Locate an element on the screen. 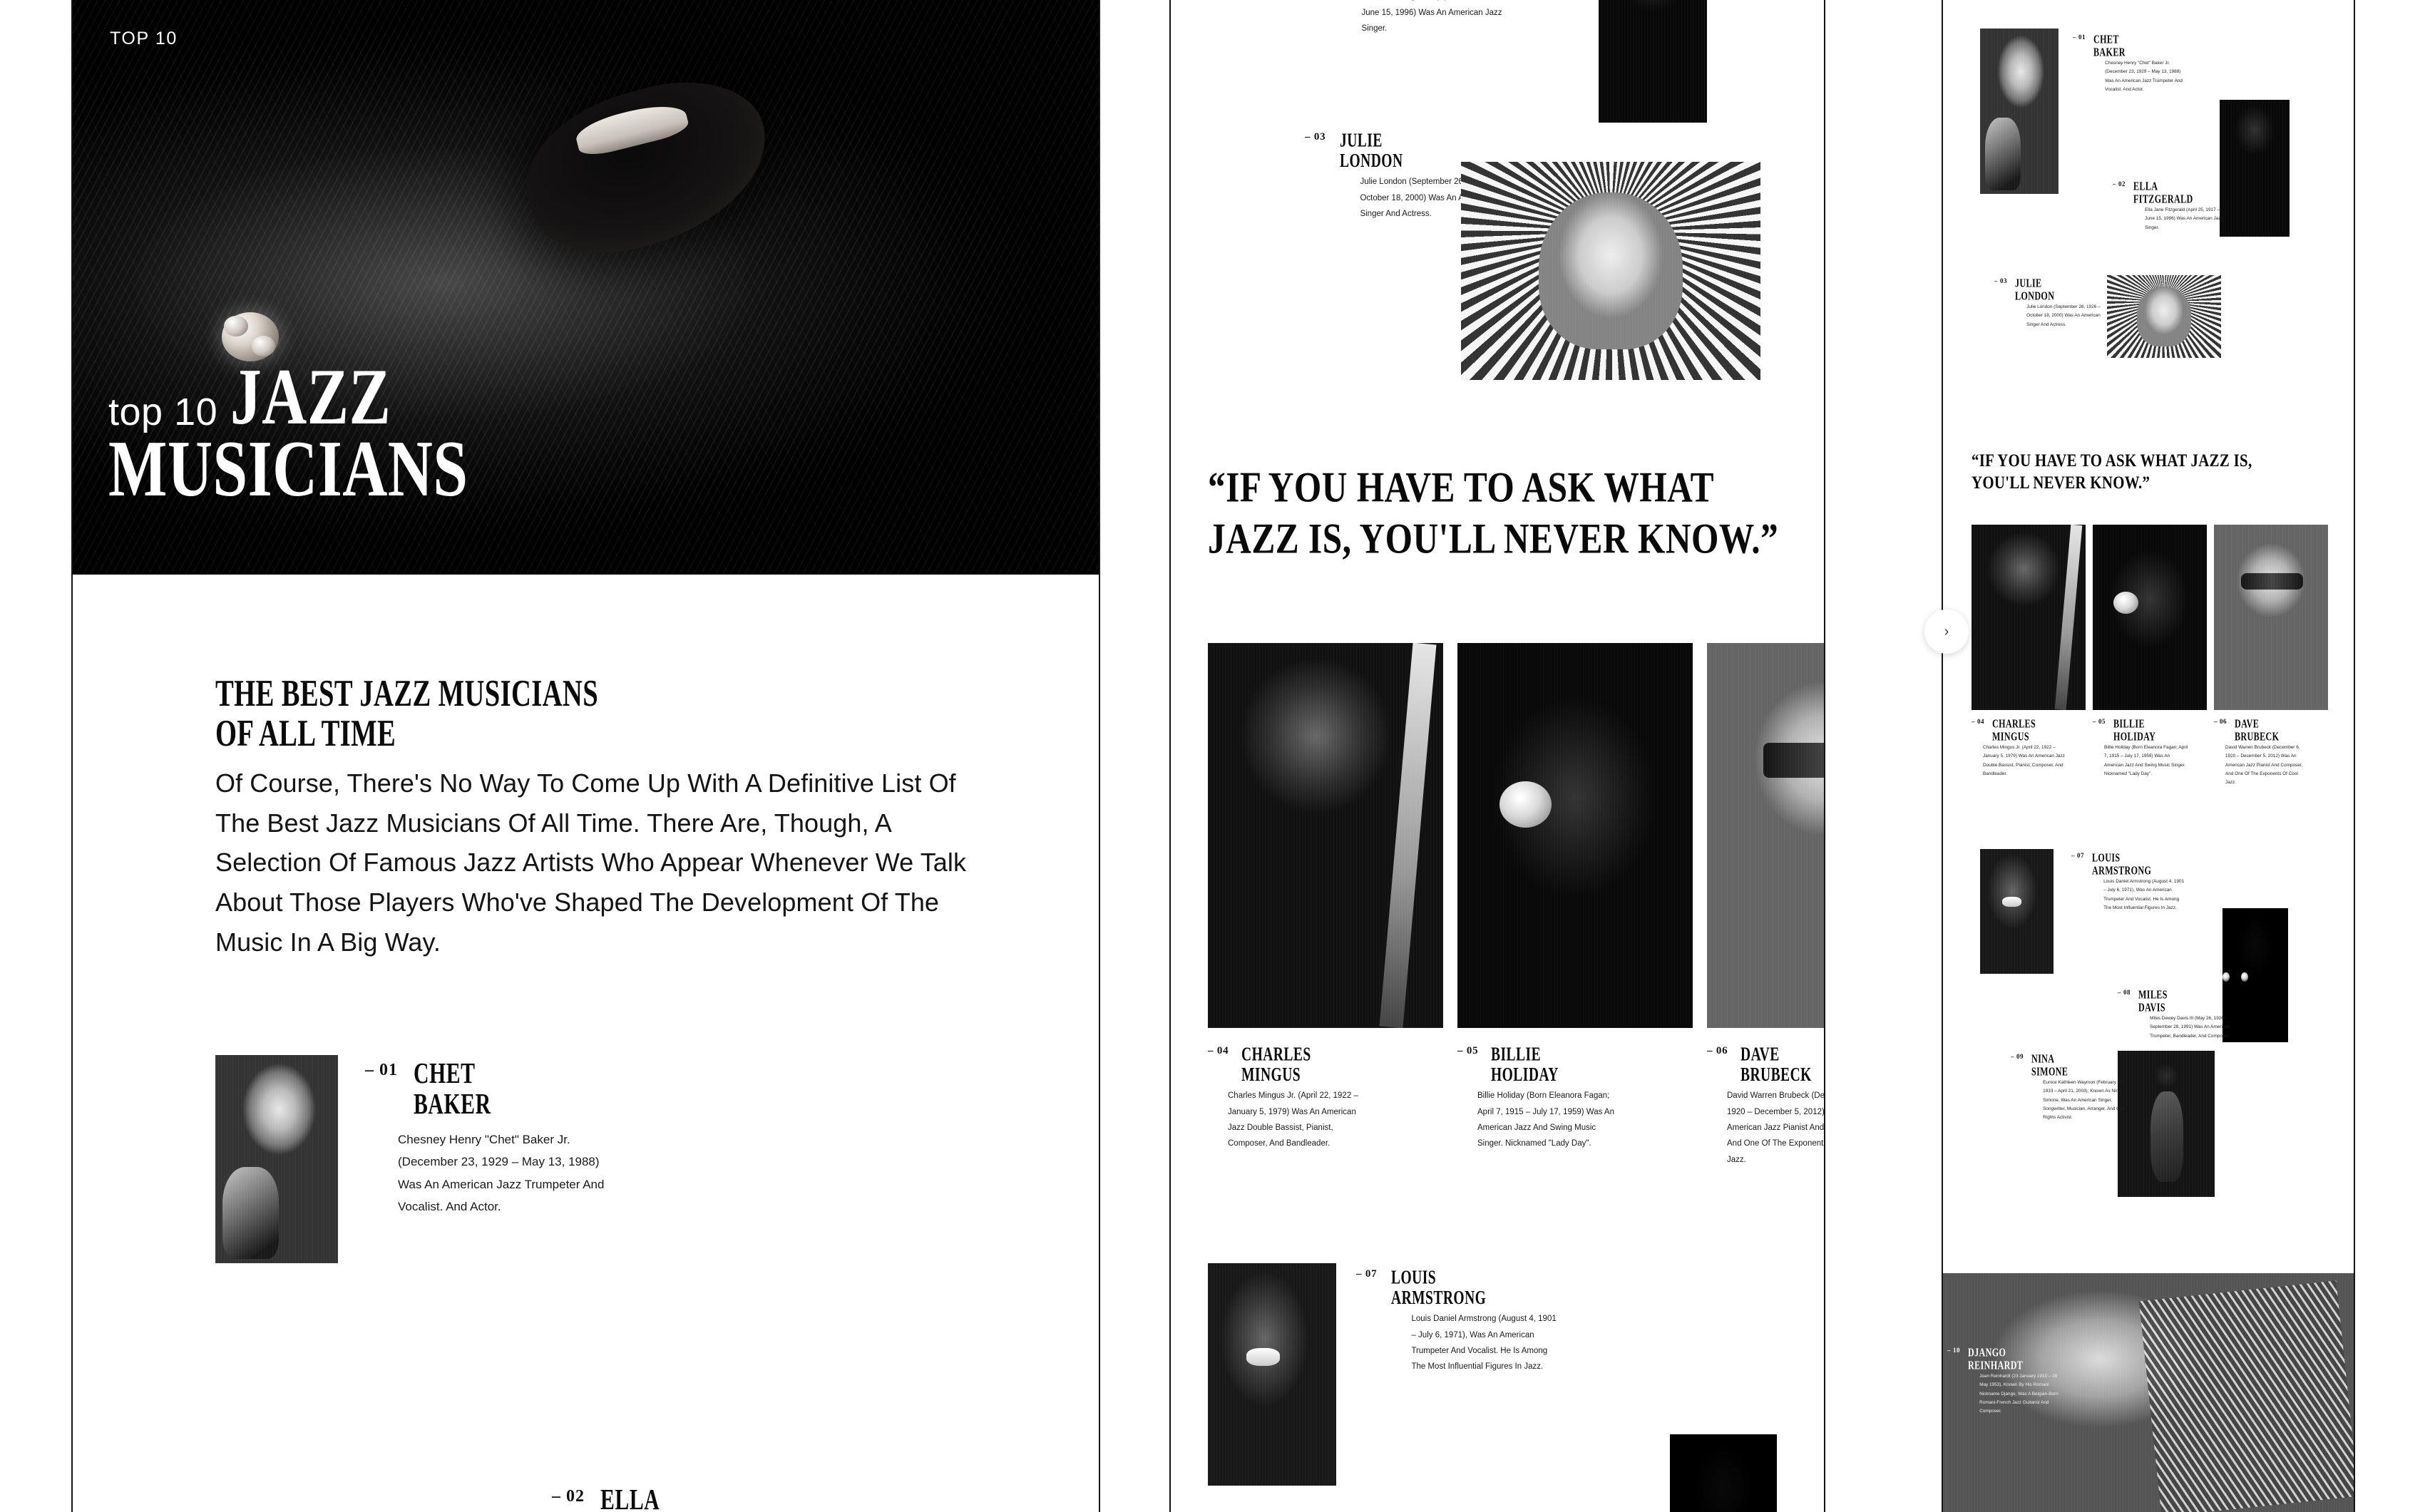 This screenshot has width=2420, height=1512. musician-name: ELLA is located at coordinates (630, 1497).